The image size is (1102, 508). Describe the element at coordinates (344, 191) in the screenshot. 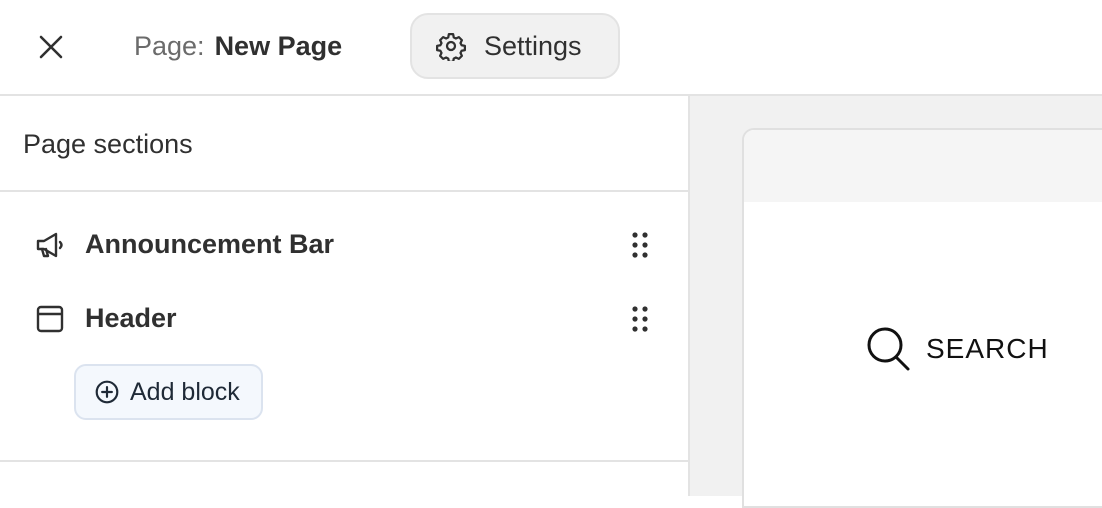

I see `sidebar-divider` at that location.